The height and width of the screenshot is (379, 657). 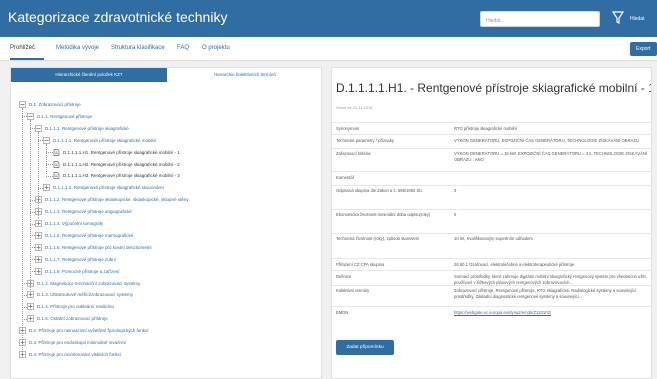 I want to click on tree-item-label: D.1.1.8. Pomocné přístroje a zařízení, so click(x=82, y=271).